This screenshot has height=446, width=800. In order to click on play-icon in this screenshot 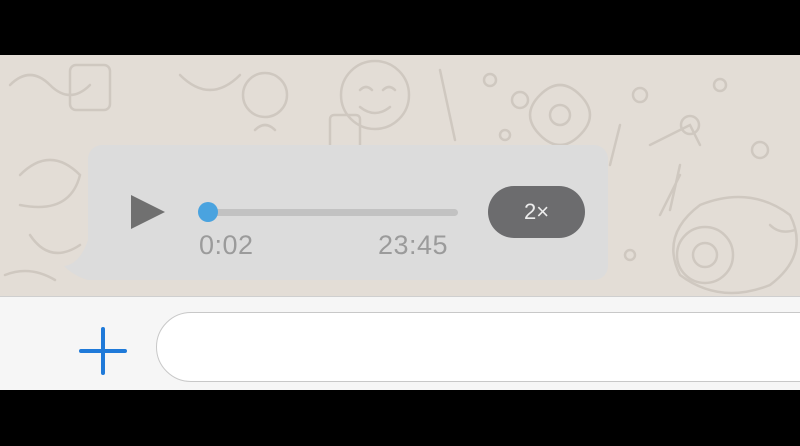, I will do `click(148, 212)`.